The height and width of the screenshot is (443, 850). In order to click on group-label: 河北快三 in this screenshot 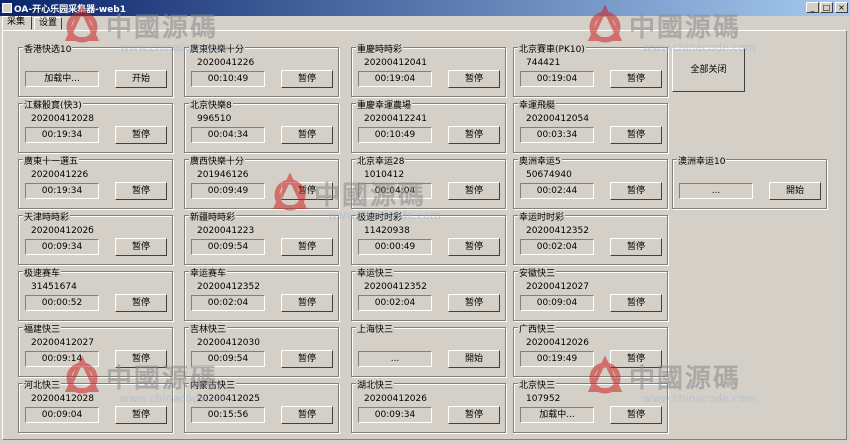, I will do `click(42, 384)`.